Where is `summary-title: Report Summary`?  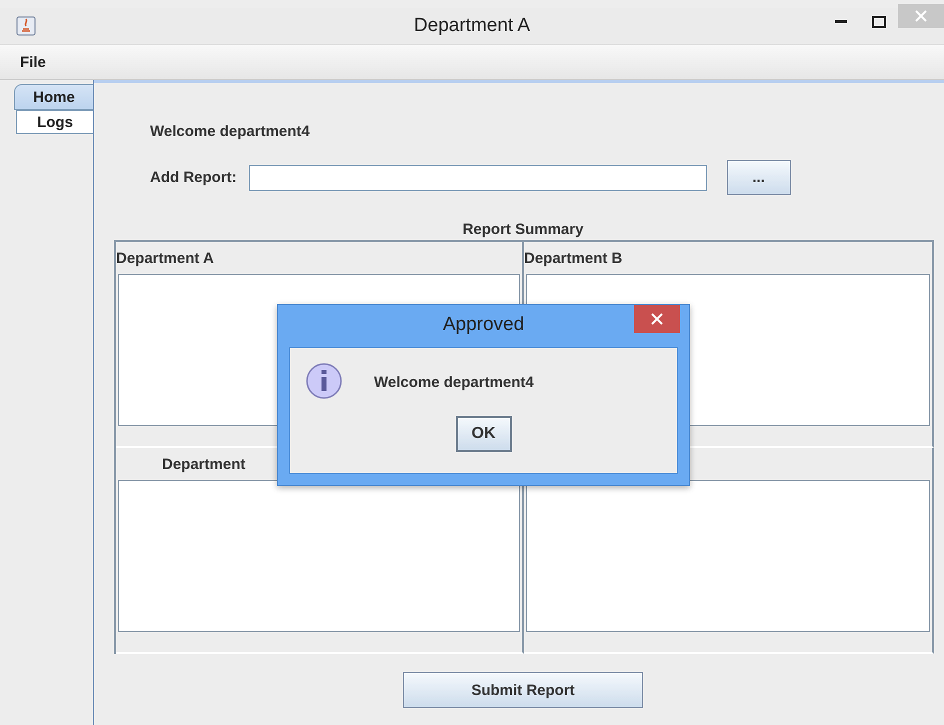
summary-title: Report Summary is located at coordinates (523, 229).